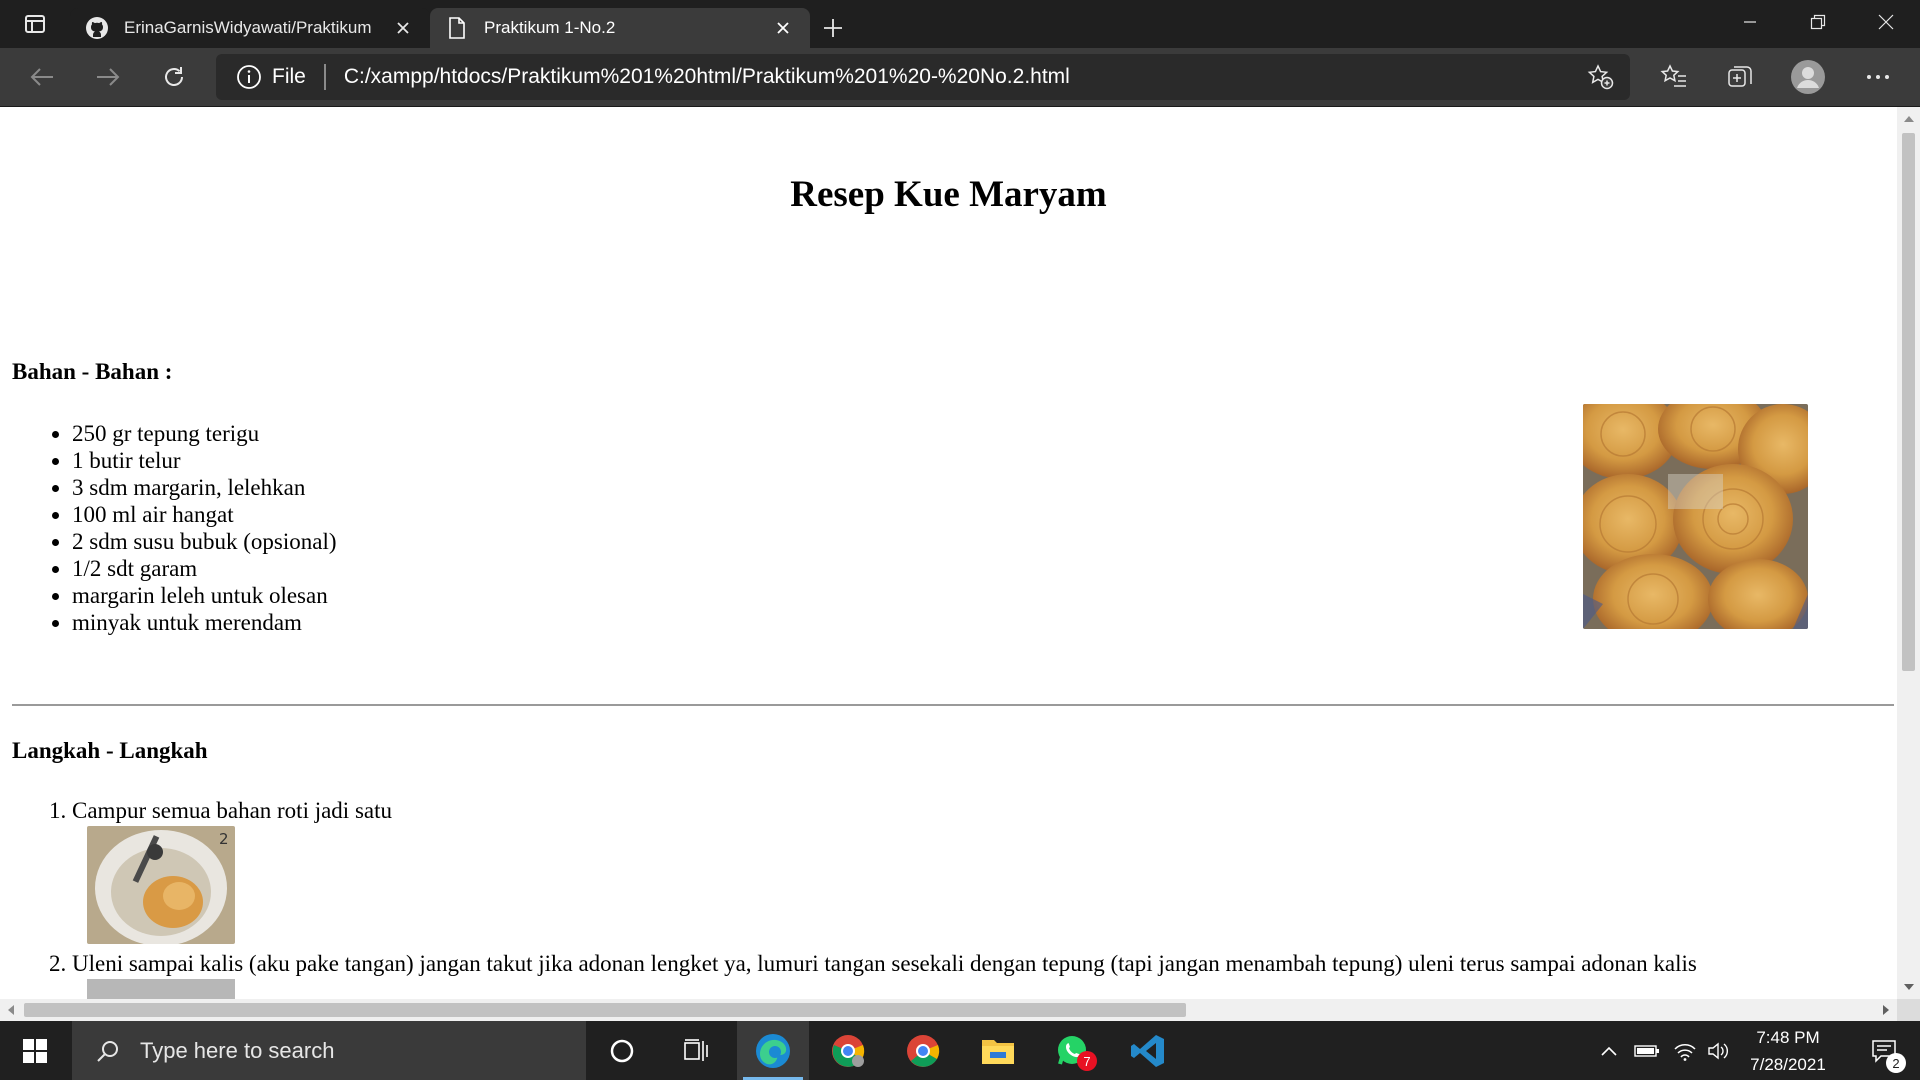 The image size is (1920, 1080). I want to click on info-icon, so click(249, 77).